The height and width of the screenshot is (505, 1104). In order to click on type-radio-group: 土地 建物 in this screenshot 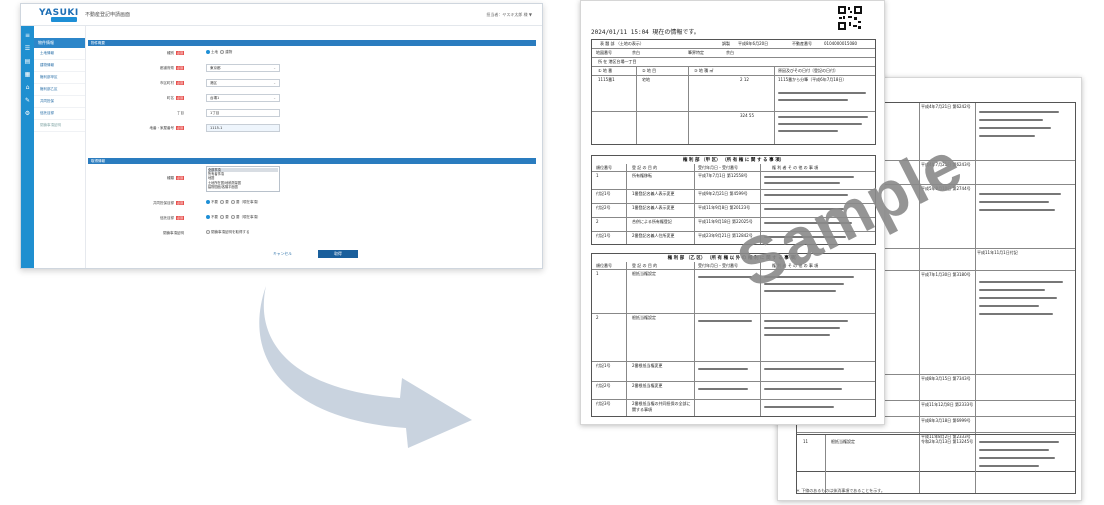, I will do `click(219, 52)`.